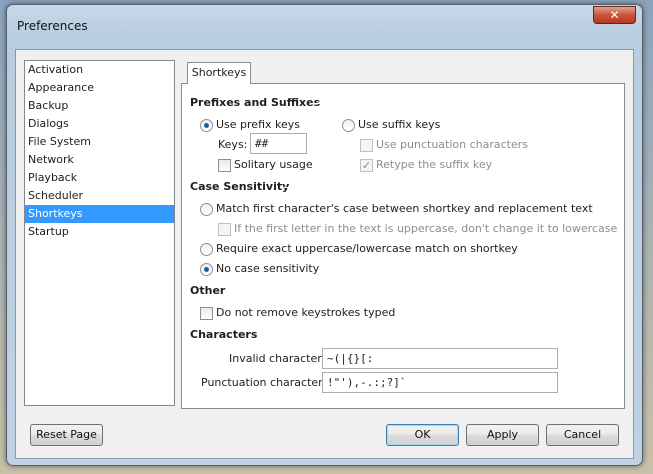 The image size is (653, 474). Describe the element at coordinates (52, 26) in the screenshot. I see `window-title: Preferences` at that location.